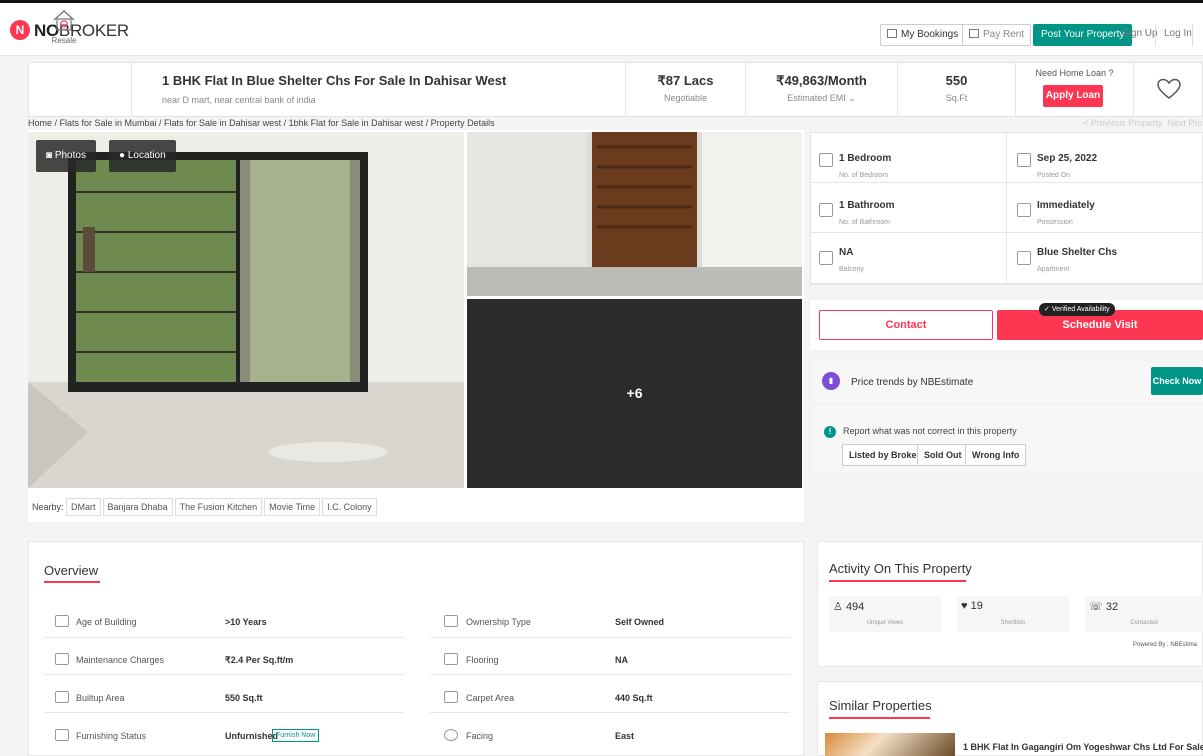 Image resolution: width=1203 pixels, height=756 pixels. Describe the element at coordinates (490, 698) in the screenshot. I see `overview-label: Carpet Area` at that location.